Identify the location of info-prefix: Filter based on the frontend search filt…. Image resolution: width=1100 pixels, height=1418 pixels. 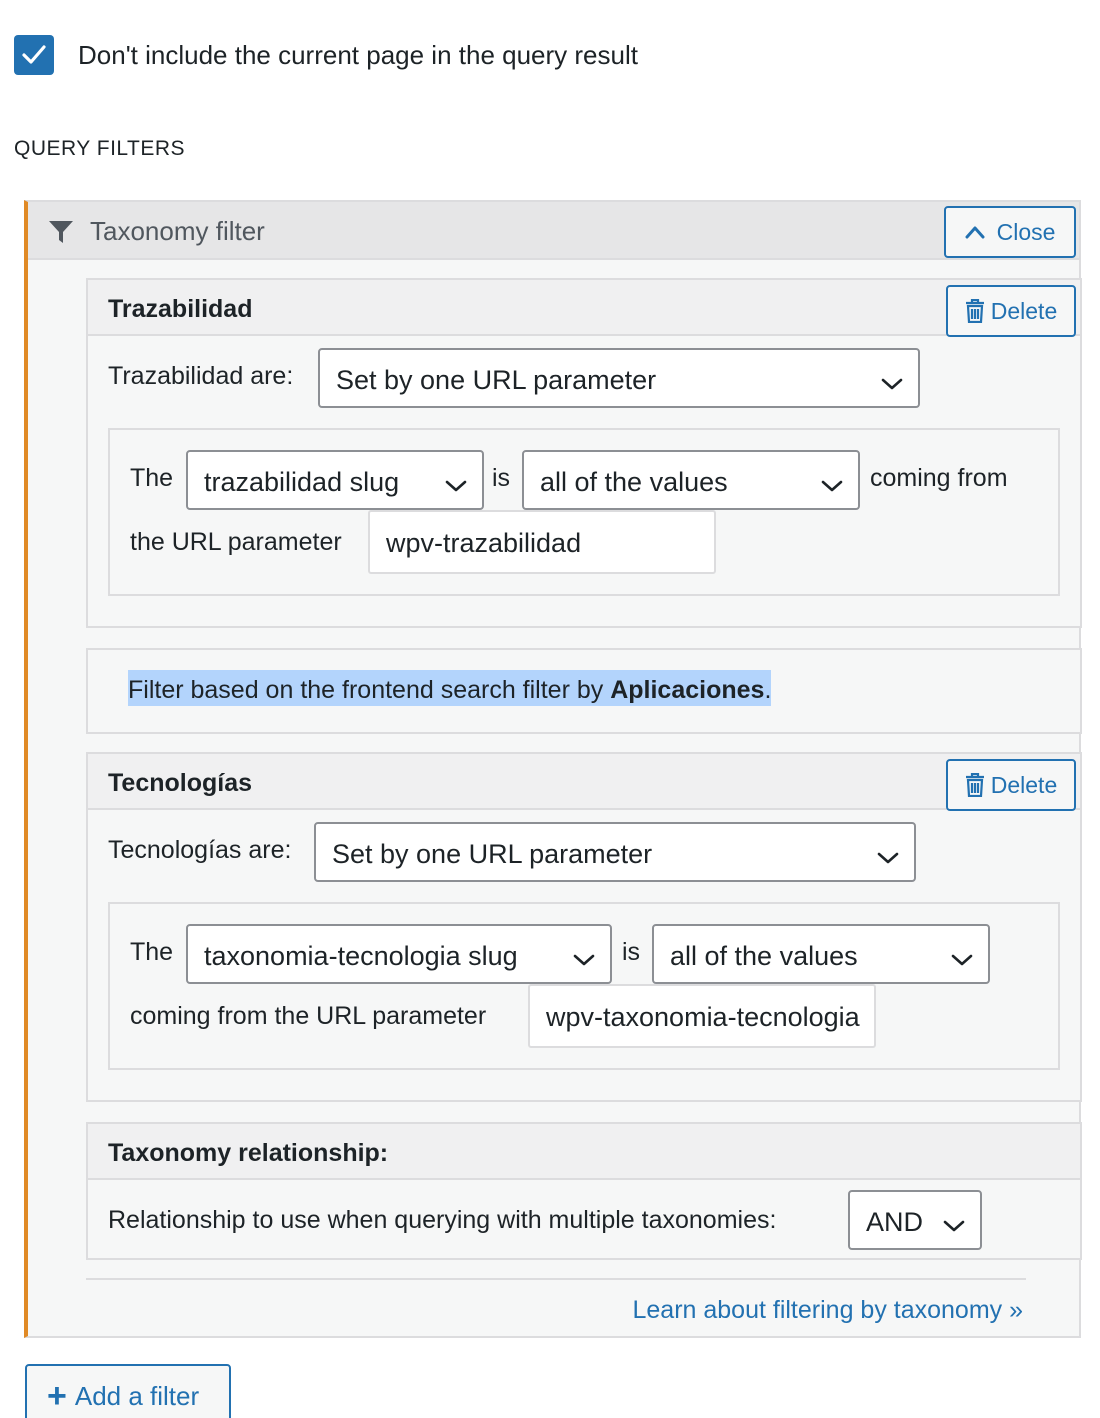
(369, 690).